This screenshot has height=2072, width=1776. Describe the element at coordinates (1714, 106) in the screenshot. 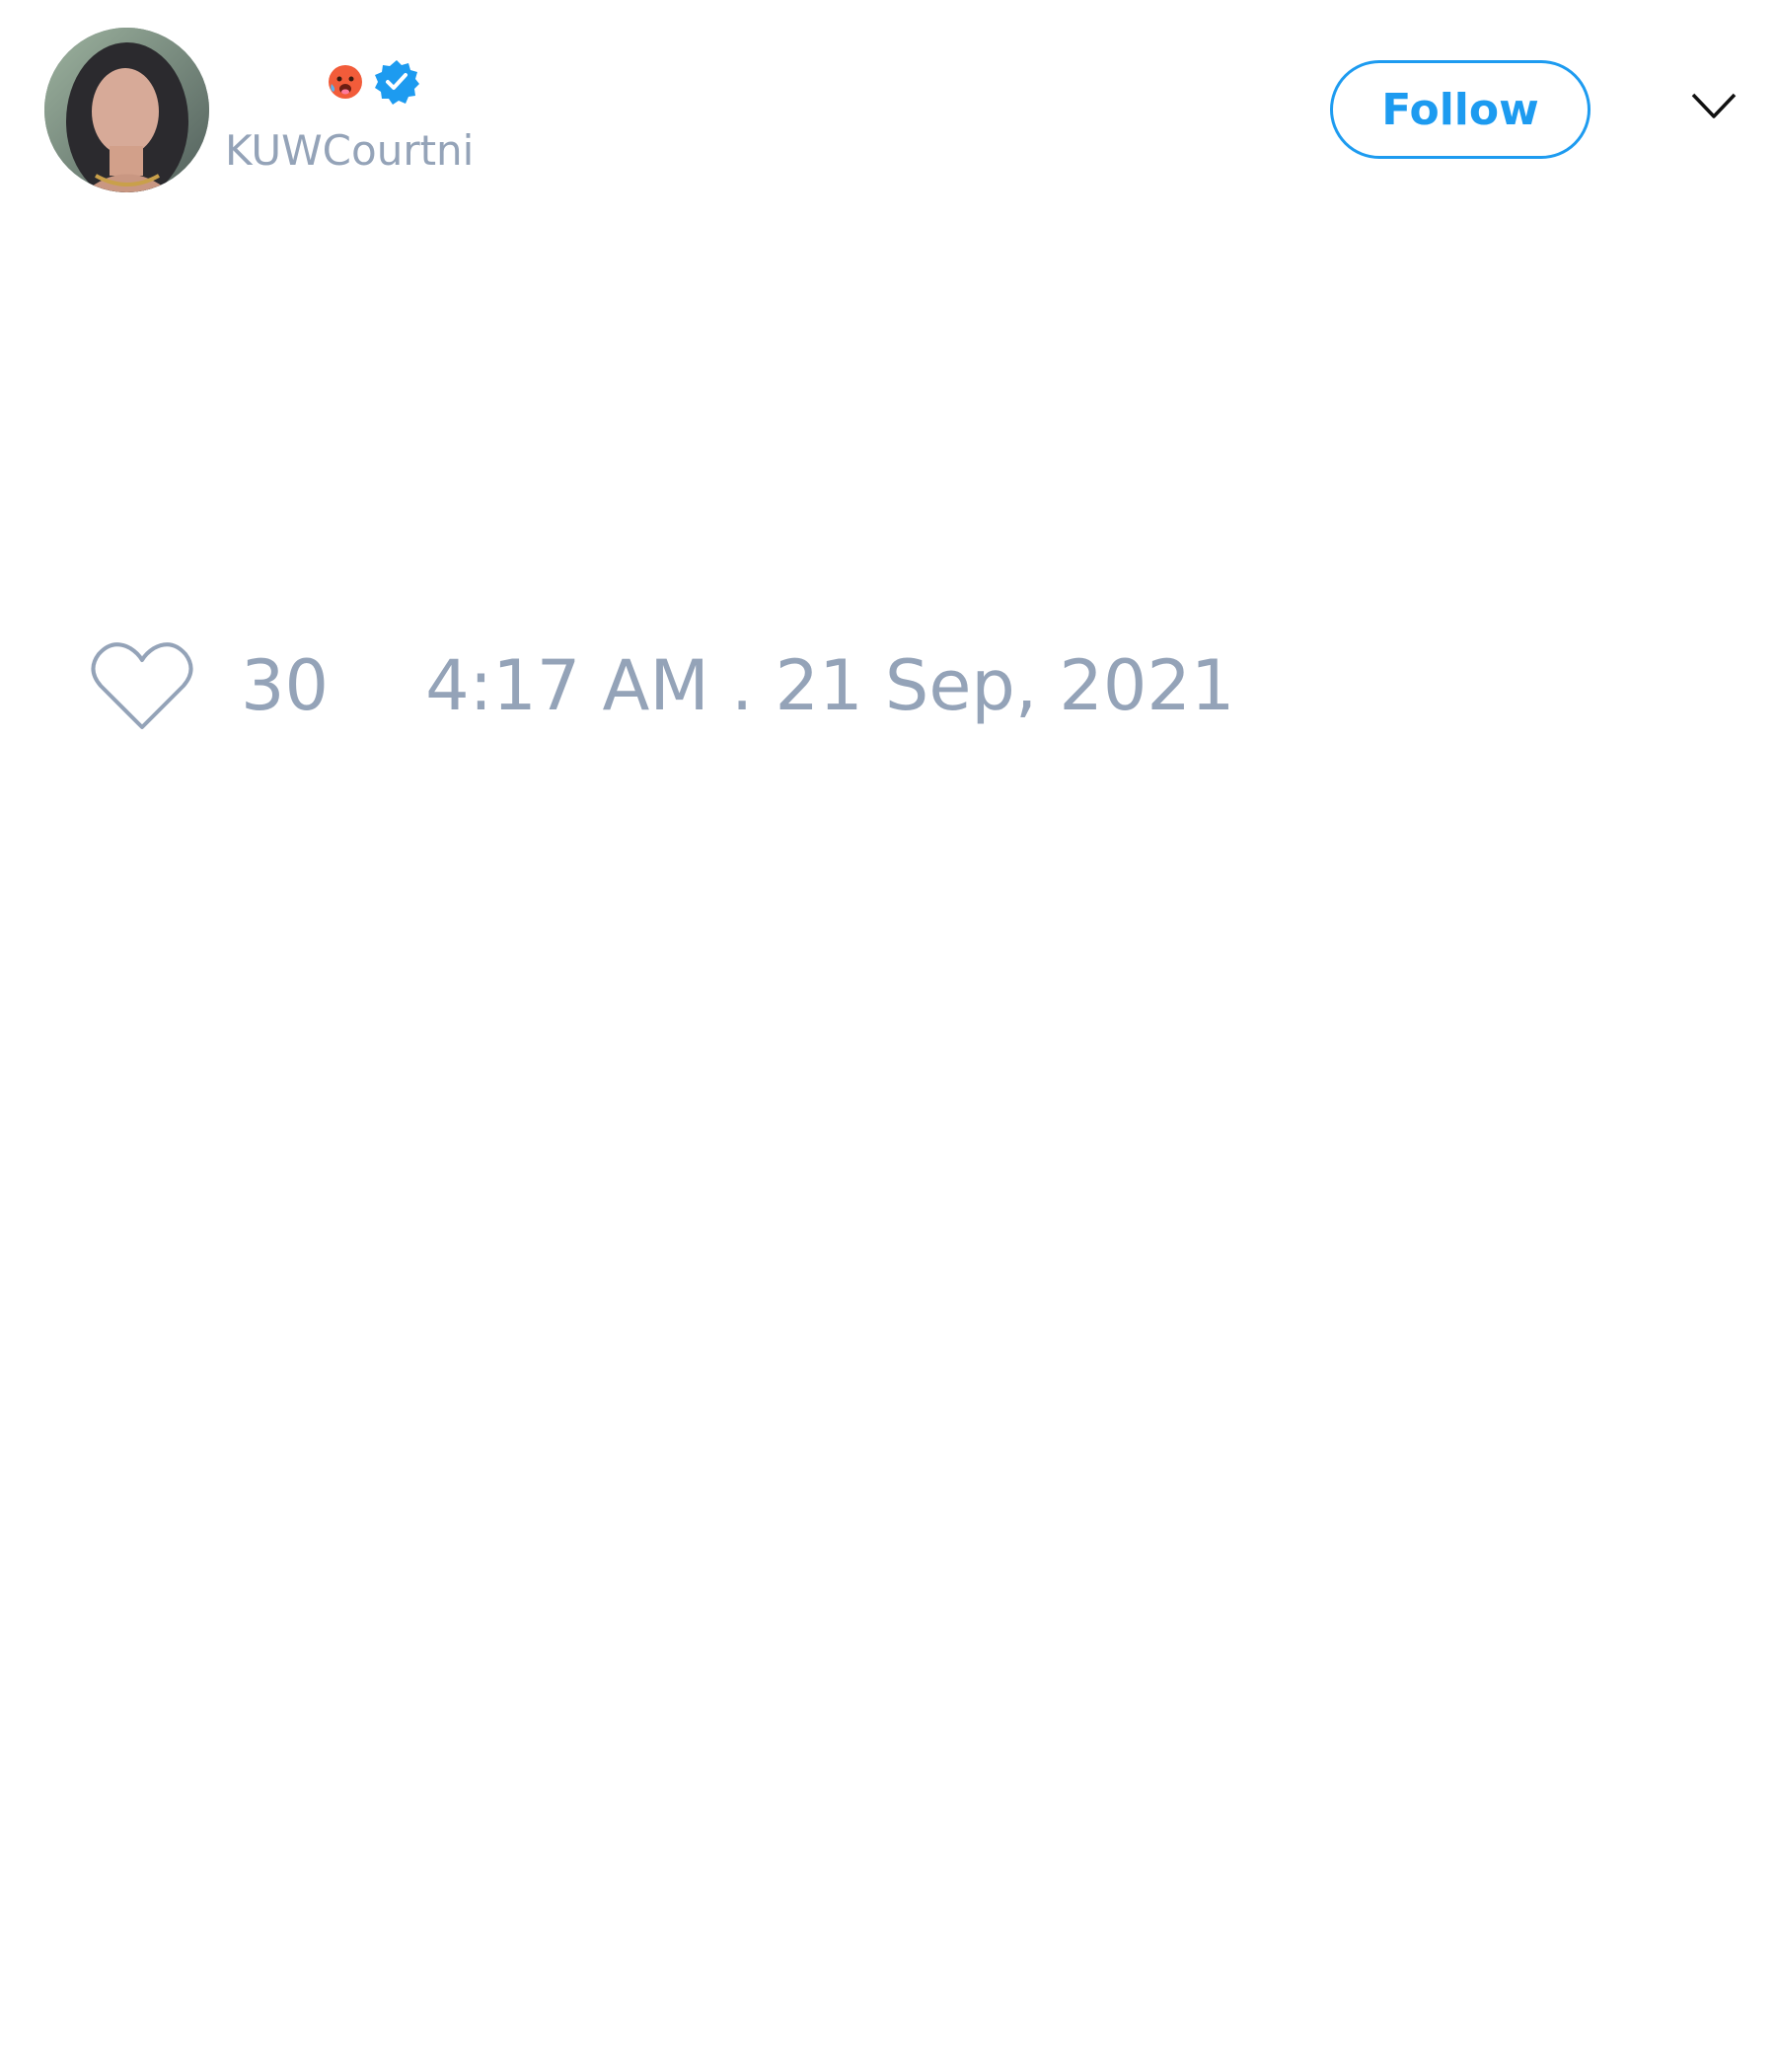

I see `chevron-down-icon` at that location.